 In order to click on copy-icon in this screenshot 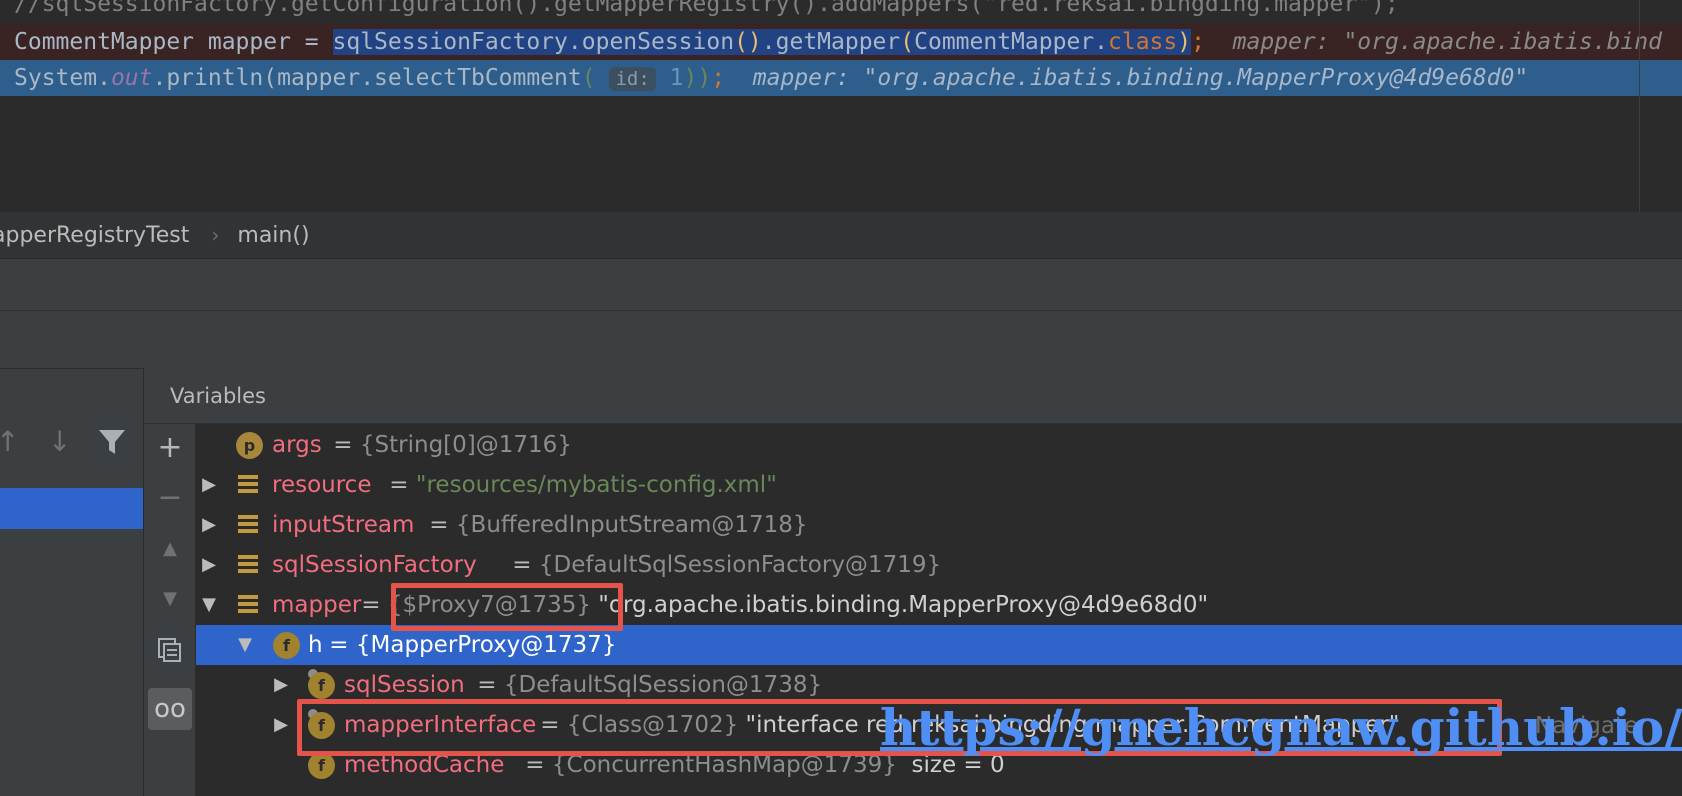, I will do `click(170, 653)`.